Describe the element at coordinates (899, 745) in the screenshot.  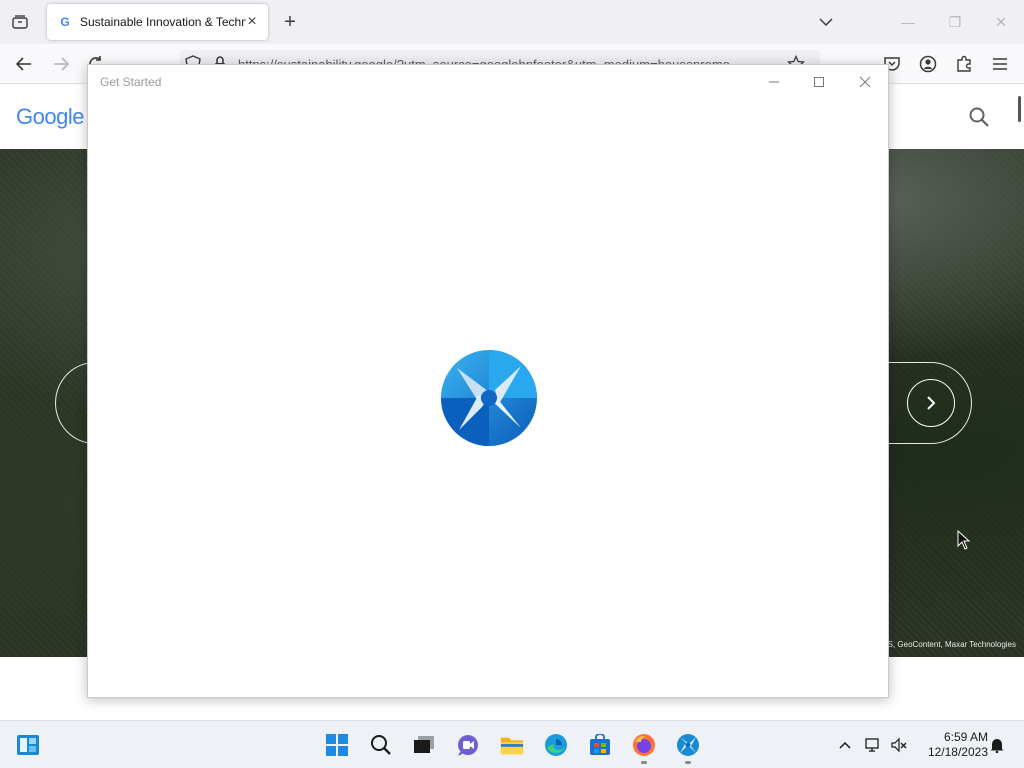
I see `volume-muted-icon` at that location.